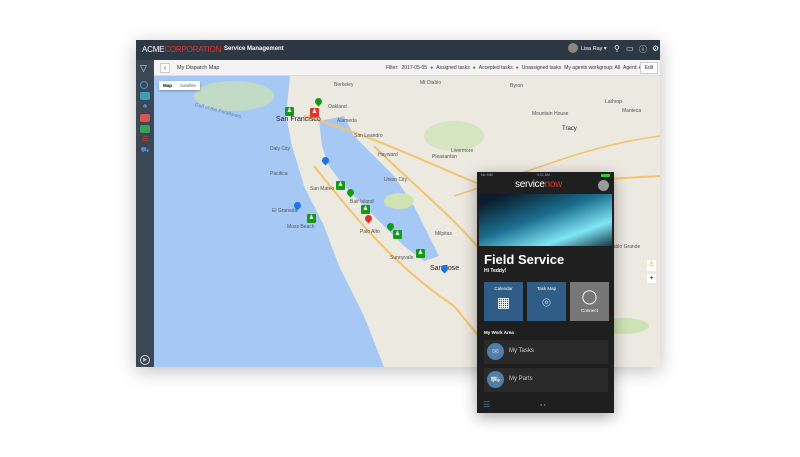  Describe the element at coordinates (254, 49) in the screenshot. I see `app-name: Service Management` at that location.